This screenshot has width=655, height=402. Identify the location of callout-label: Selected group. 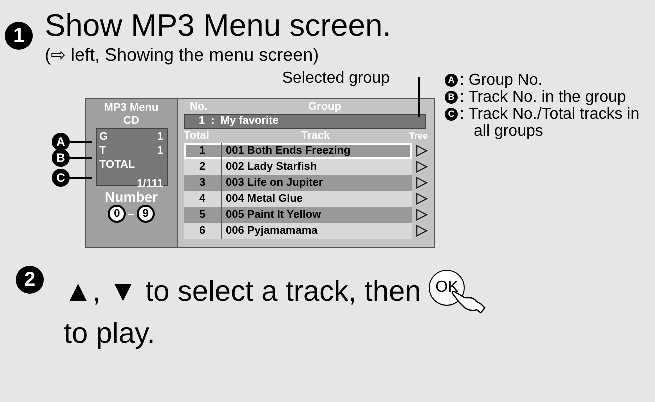
(336, 79).